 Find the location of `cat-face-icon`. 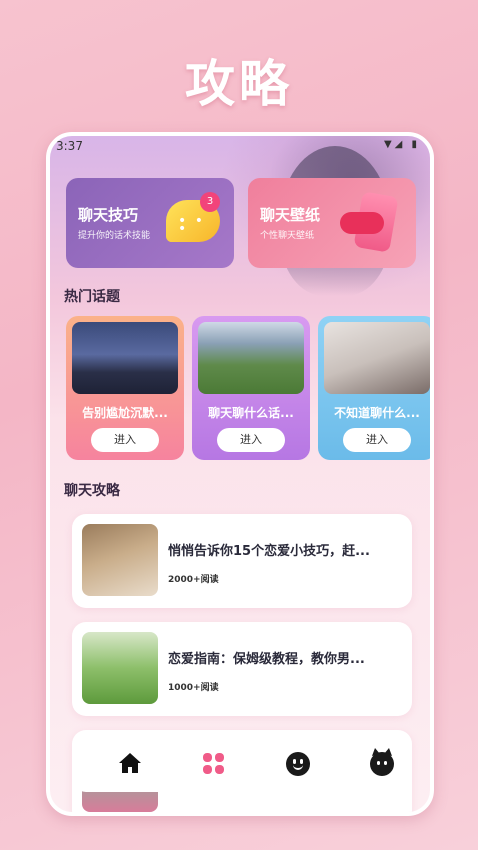

cat-face-icon is located at coordinates (382, 764).